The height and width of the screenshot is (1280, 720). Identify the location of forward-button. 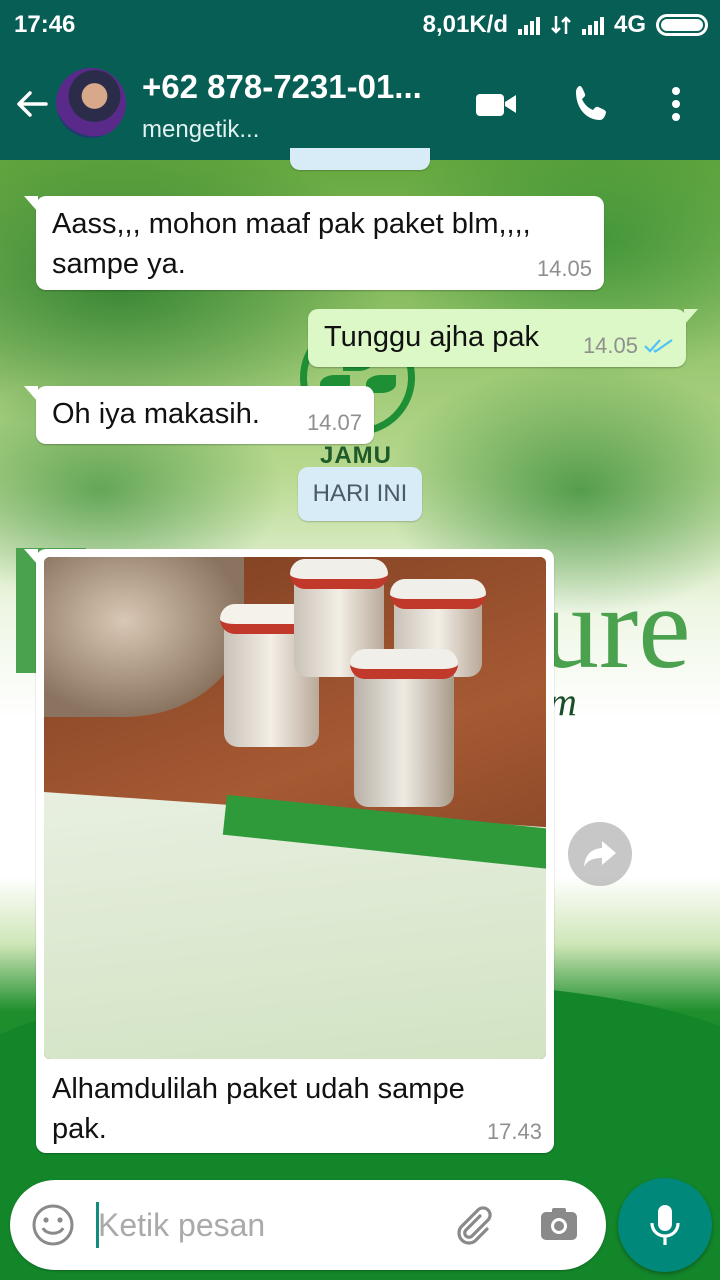
(600, 854).